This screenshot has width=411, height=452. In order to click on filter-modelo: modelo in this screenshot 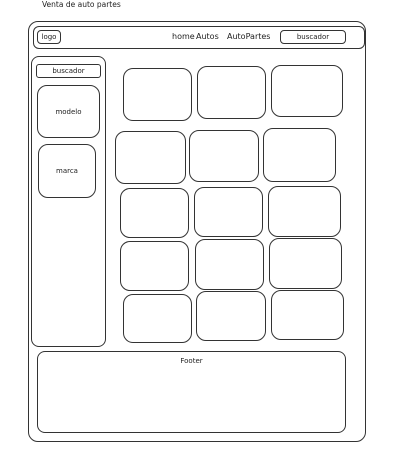, I will do `click(68, 111)`.